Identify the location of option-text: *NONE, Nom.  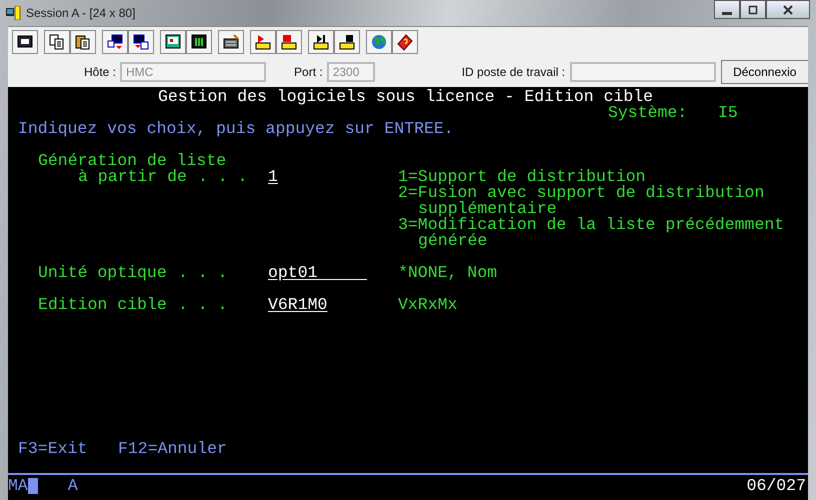
(448, 273).